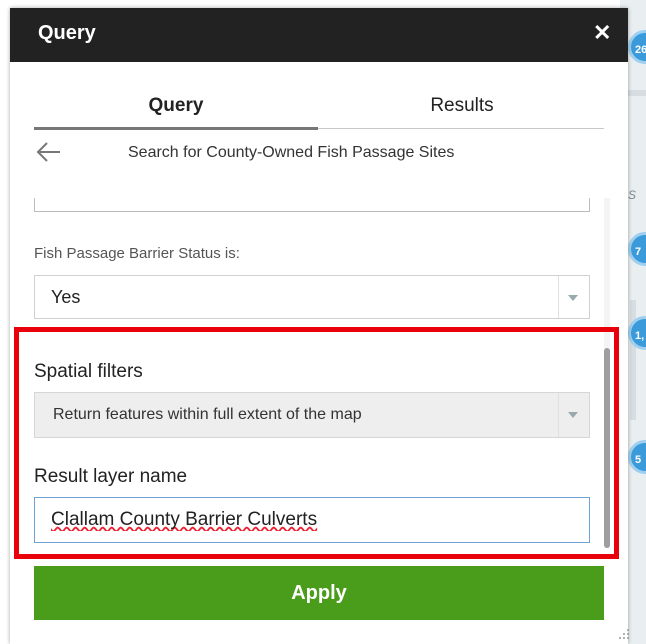  I want to click on panel-title: Query, so click(67, 33).